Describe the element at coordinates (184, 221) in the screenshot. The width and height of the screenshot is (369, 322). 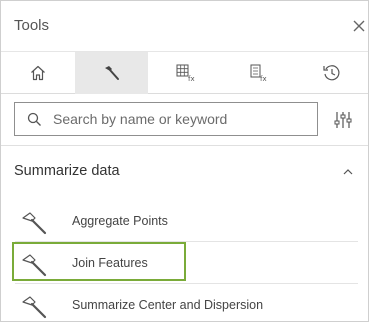
I see `tool-aggregate-points: Aggregate Points` at that location.